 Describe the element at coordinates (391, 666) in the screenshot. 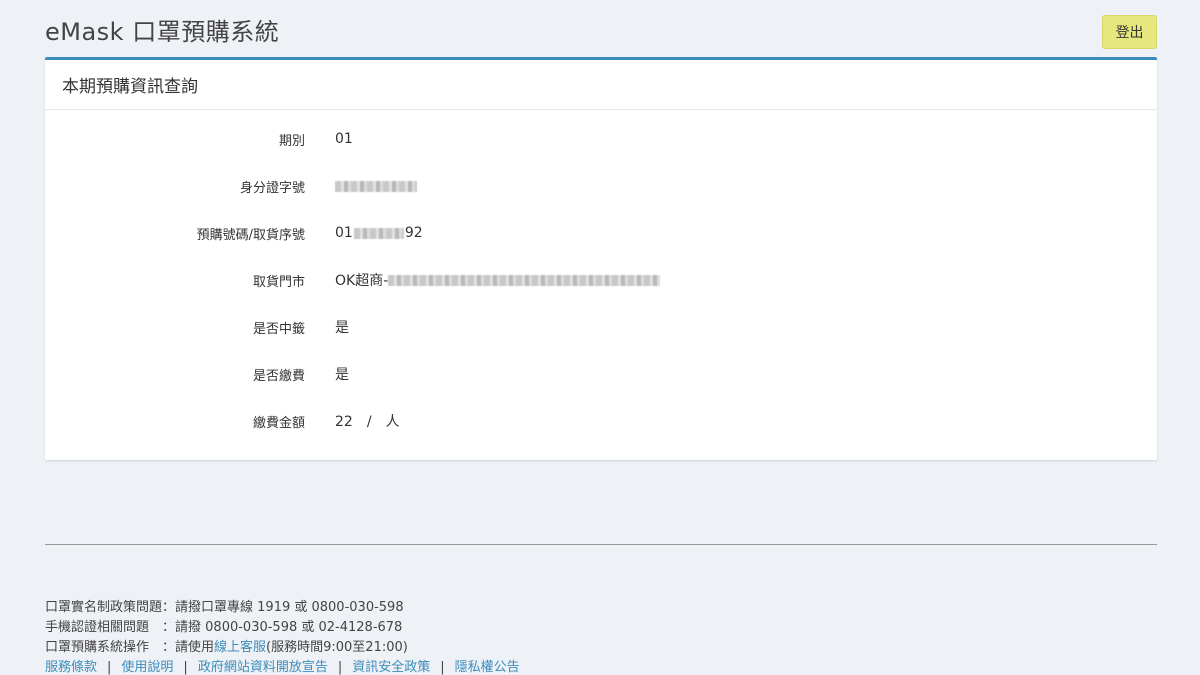

I see `security-policy-link: 資訊安全政策` at that location.